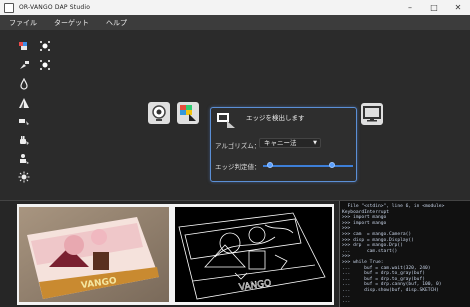 The width and height of the screenshot is (470, 307). I want to click on colorize-icon, so click(24, 65).